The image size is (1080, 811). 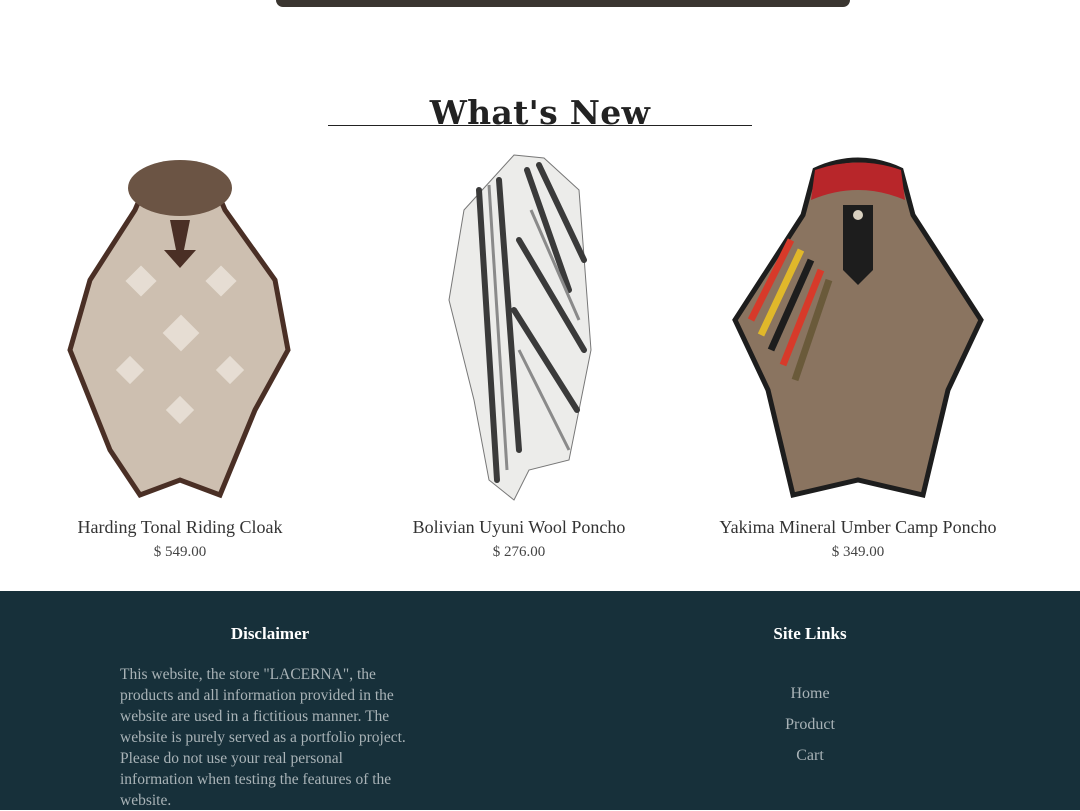 I want to click on footer-link-cart: Cart, so click(x=810, y=760).